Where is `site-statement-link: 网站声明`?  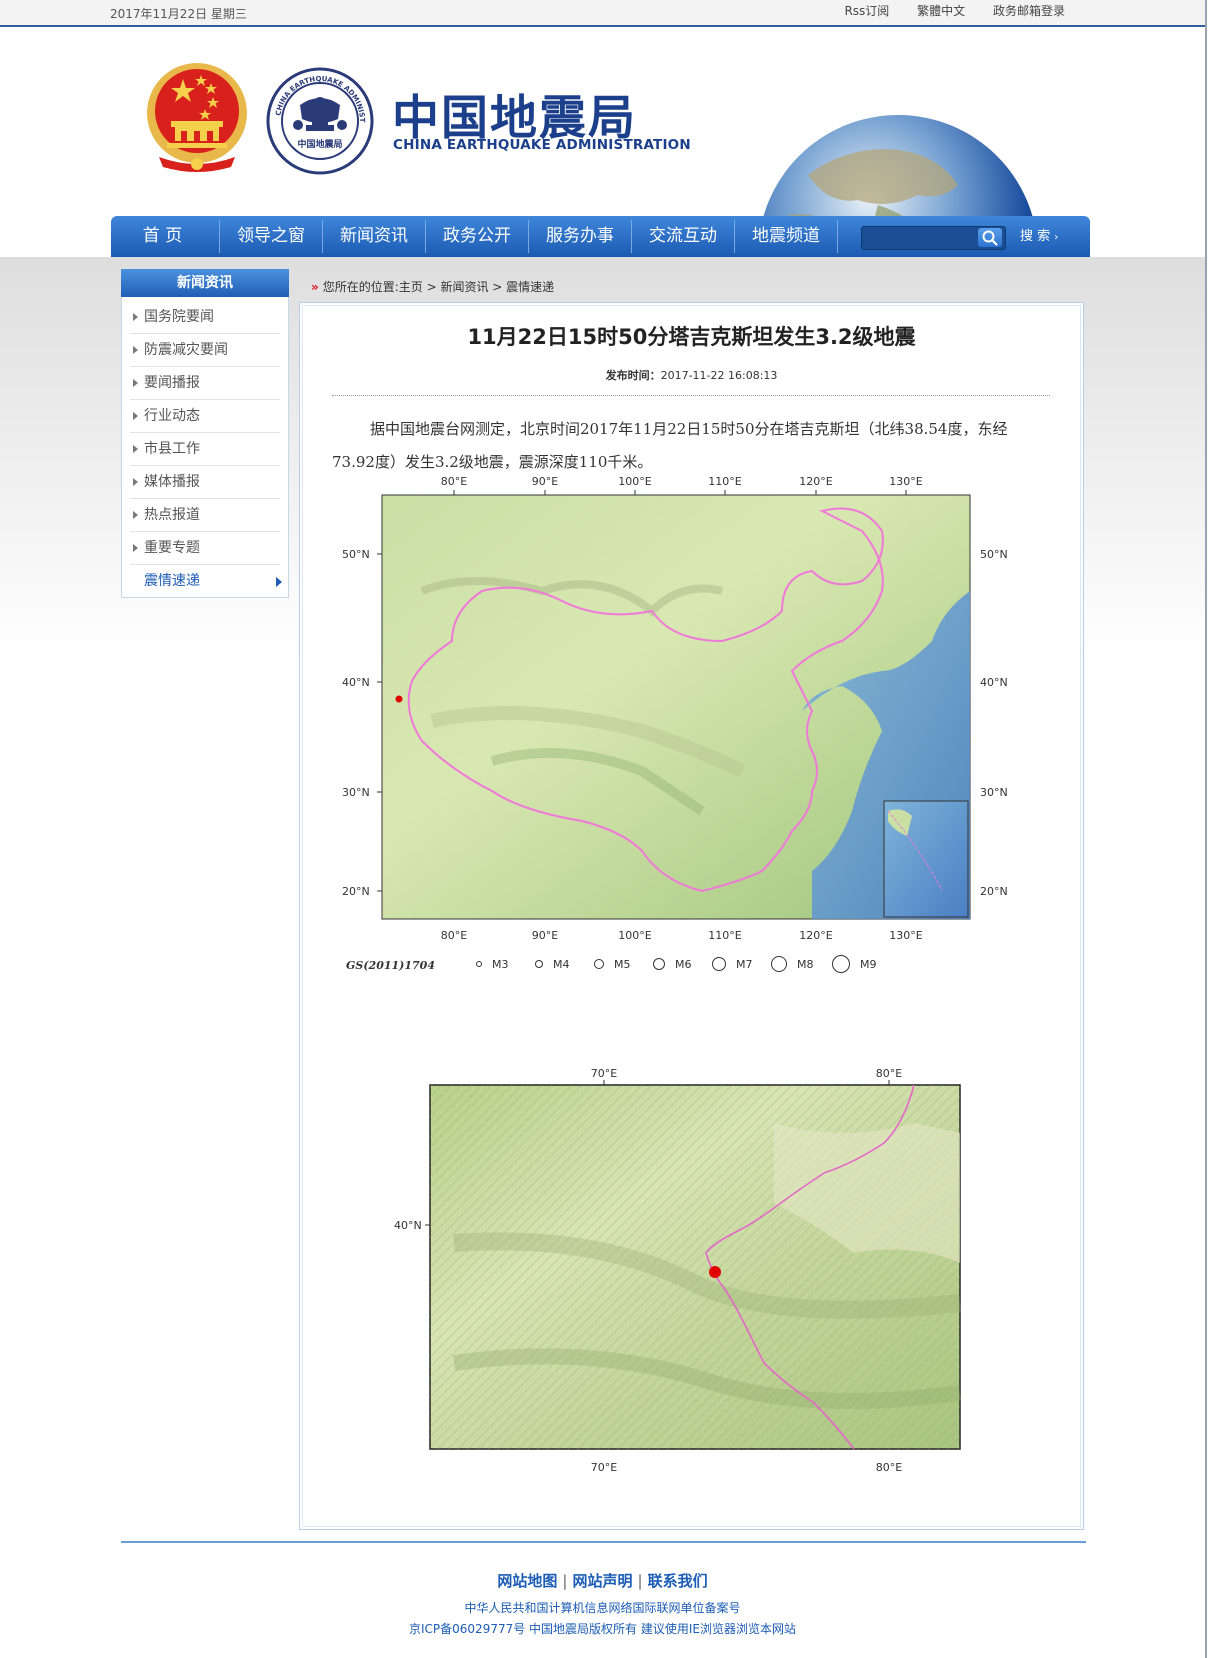 site-statement-link: 网站声明 is located at coordinates (602, 1581).